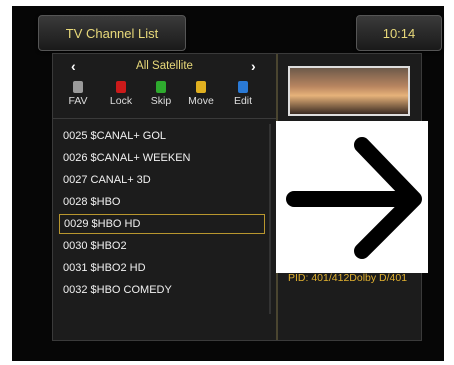 This screenshot has height=365, width=454. I want to click on scrollbar, so click(270, 219).